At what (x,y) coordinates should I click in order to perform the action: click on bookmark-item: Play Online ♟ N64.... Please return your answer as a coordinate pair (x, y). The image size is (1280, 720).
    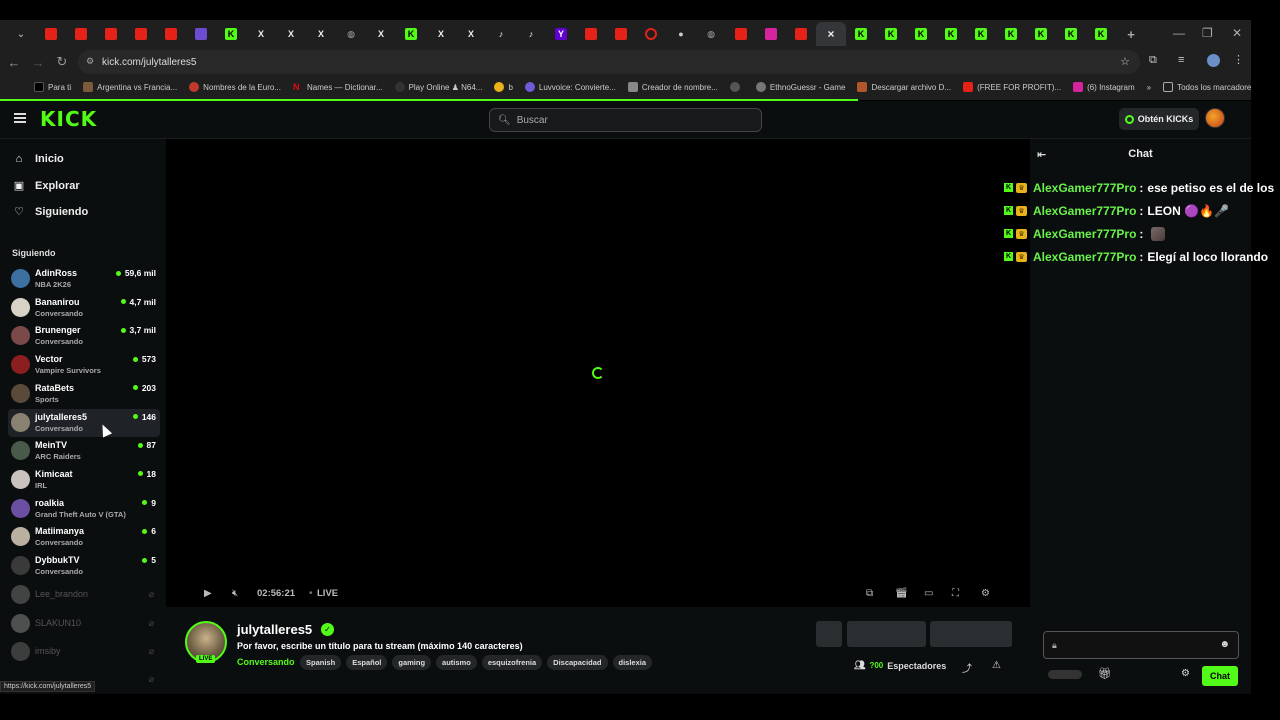
    Looking at the image, I should click on (438, 87).